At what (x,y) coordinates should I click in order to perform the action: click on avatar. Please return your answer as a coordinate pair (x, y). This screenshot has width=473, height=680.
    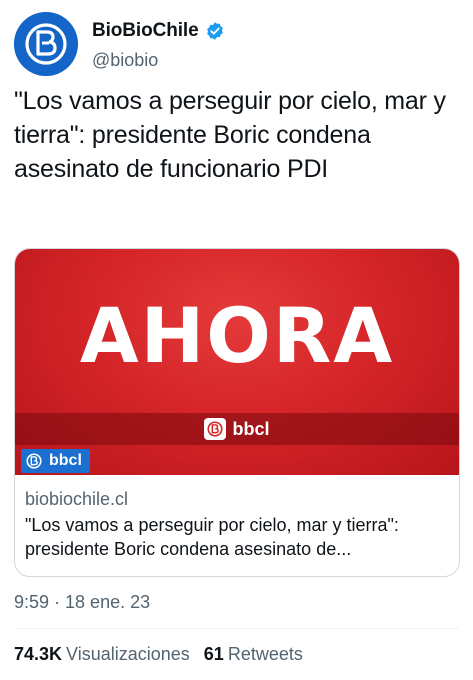
    Looking at the image, I should click on (46, 44).